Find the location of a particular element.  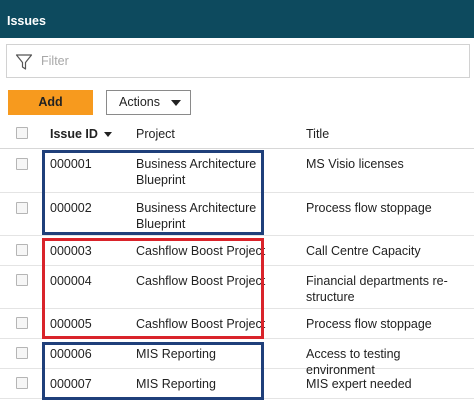

title-cell: Call Centre Capacity is located at coordinates (363, 251).